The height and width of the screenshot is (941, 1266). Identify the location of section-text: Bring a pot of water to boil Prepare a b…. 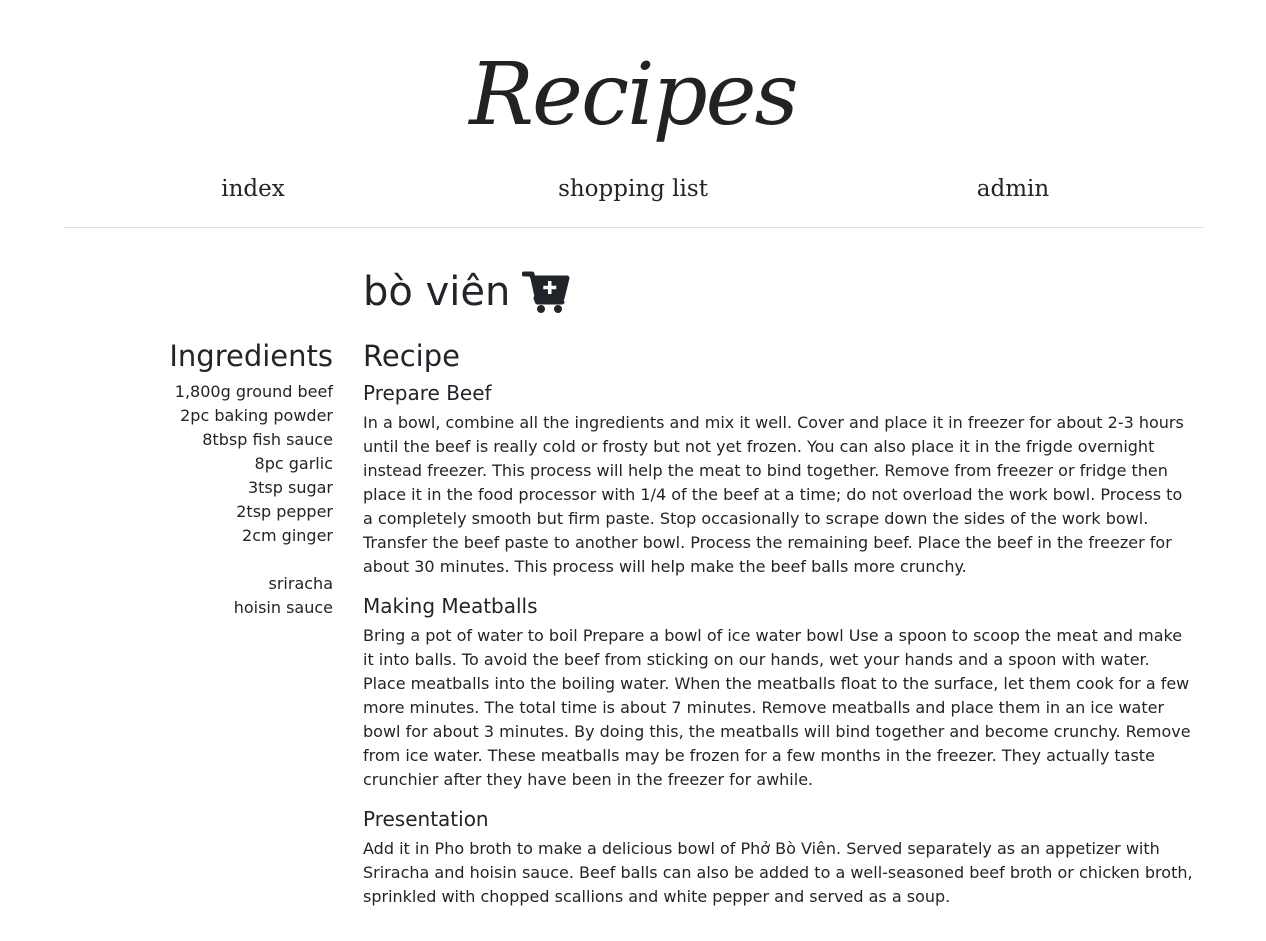
(777, 707).